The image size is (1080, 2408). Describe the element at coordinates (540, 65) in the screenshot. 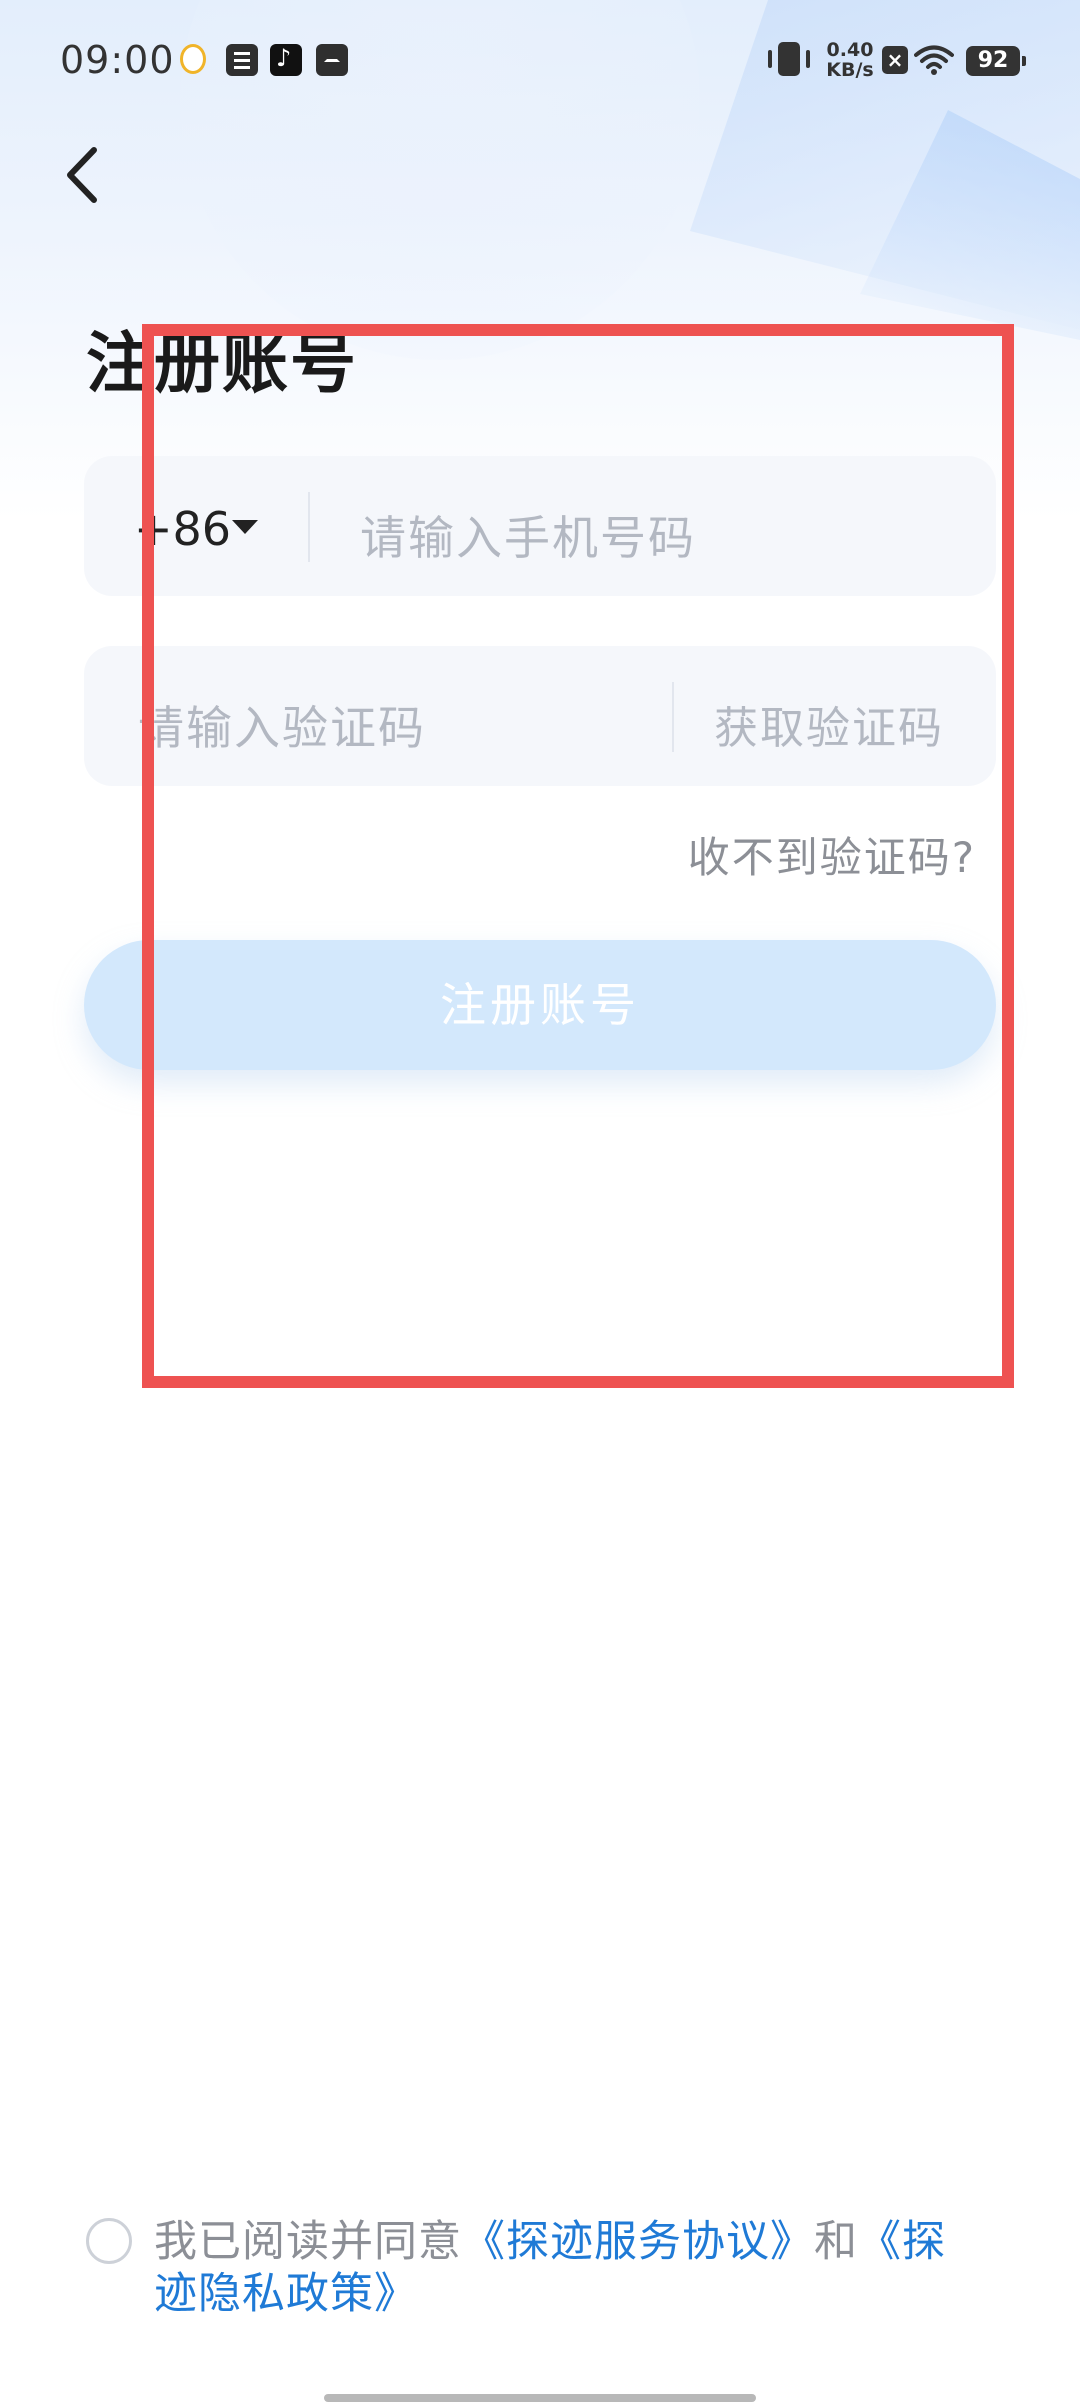

I see `status-bar: 09:00 0.40 KB/s × 92` at that location.